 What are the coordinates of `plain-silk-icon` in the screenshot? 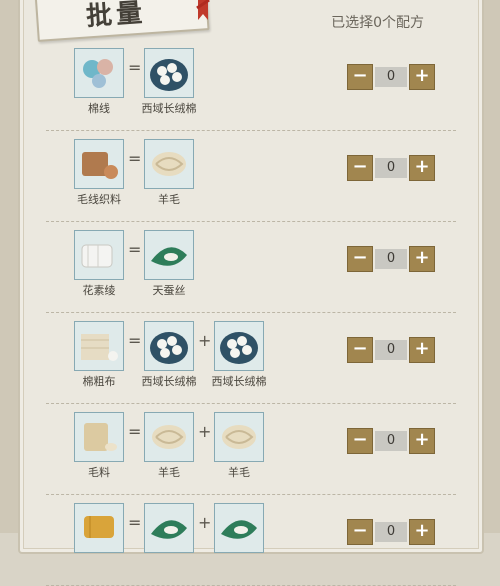 It's located at (99, 255).